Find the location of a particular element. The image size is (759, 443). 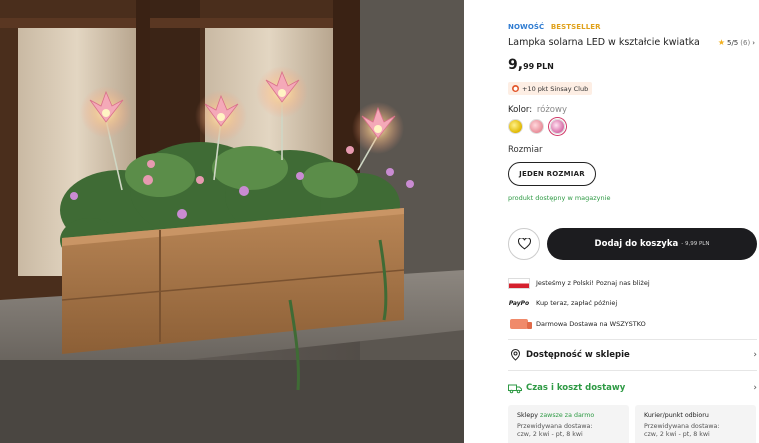

add-to-cart-label: Dodaj do koszyka is located at coordinates (636, 244).